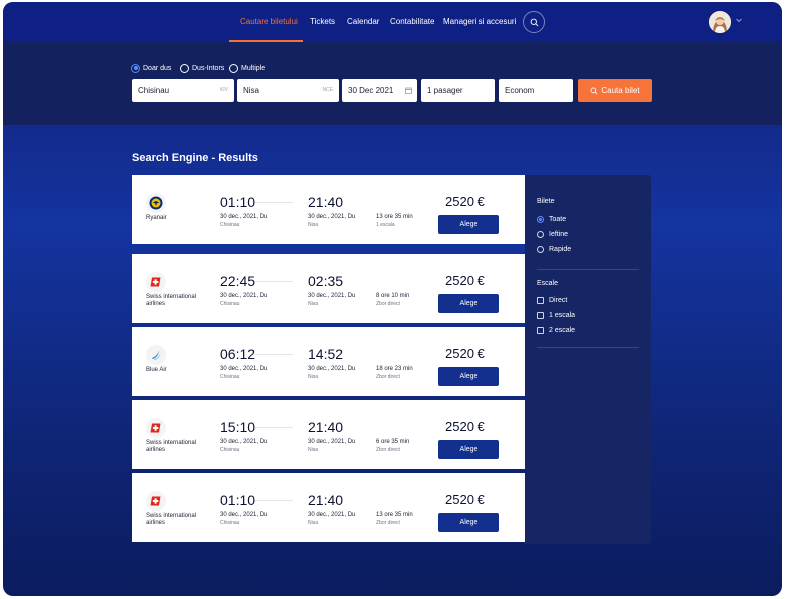 The height and width of the screenshot is (599, 785). What do you see at coordinates (394, 217) in the screenshot?
I see `flight-duration: 13 ore 35 min` at bounding box center [394, 217].